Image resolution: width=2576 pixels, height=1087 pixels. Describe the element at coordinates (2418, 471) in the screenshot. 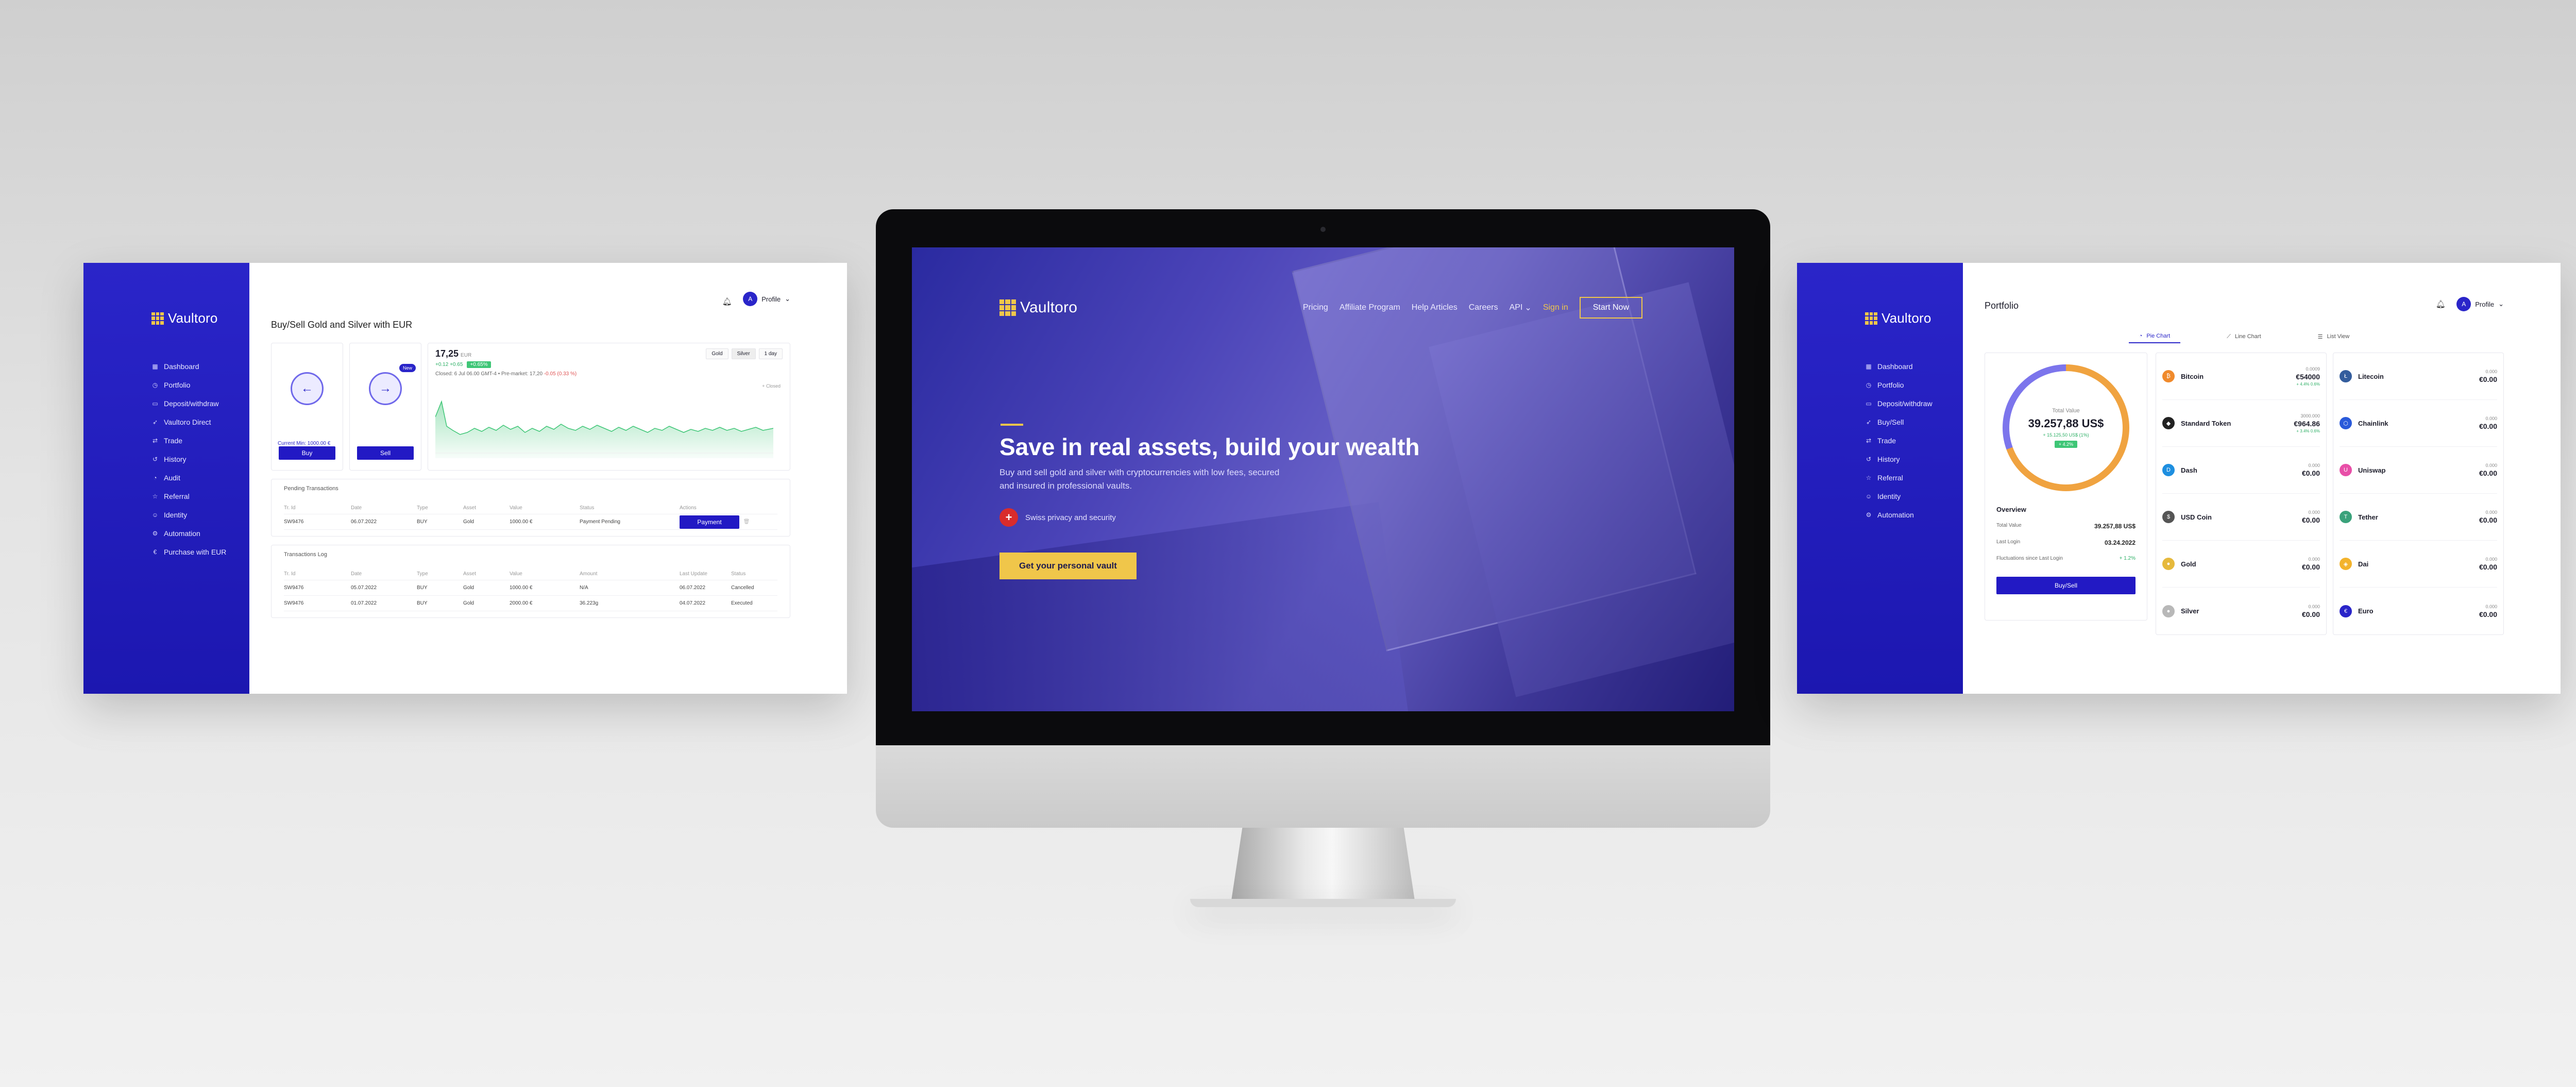

I see `asset-row-uniswap: U Uniswap 0.000 €0.00` at that location.